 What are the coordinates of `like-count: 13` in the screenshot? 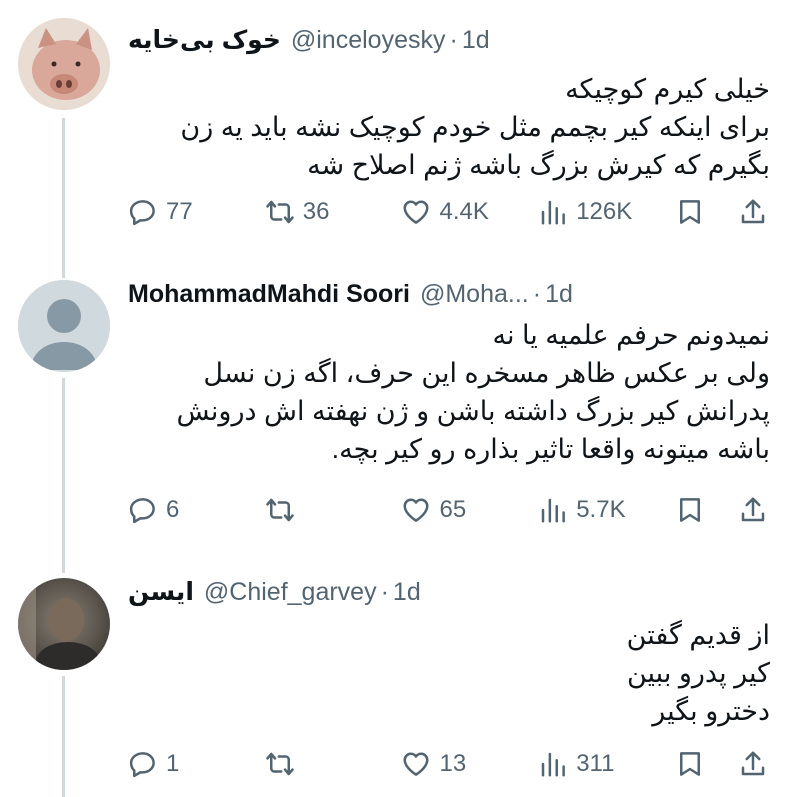 It's located at (453, 763).